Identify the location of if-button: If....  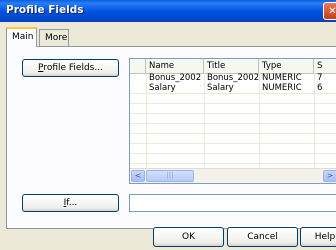
(70, 203).